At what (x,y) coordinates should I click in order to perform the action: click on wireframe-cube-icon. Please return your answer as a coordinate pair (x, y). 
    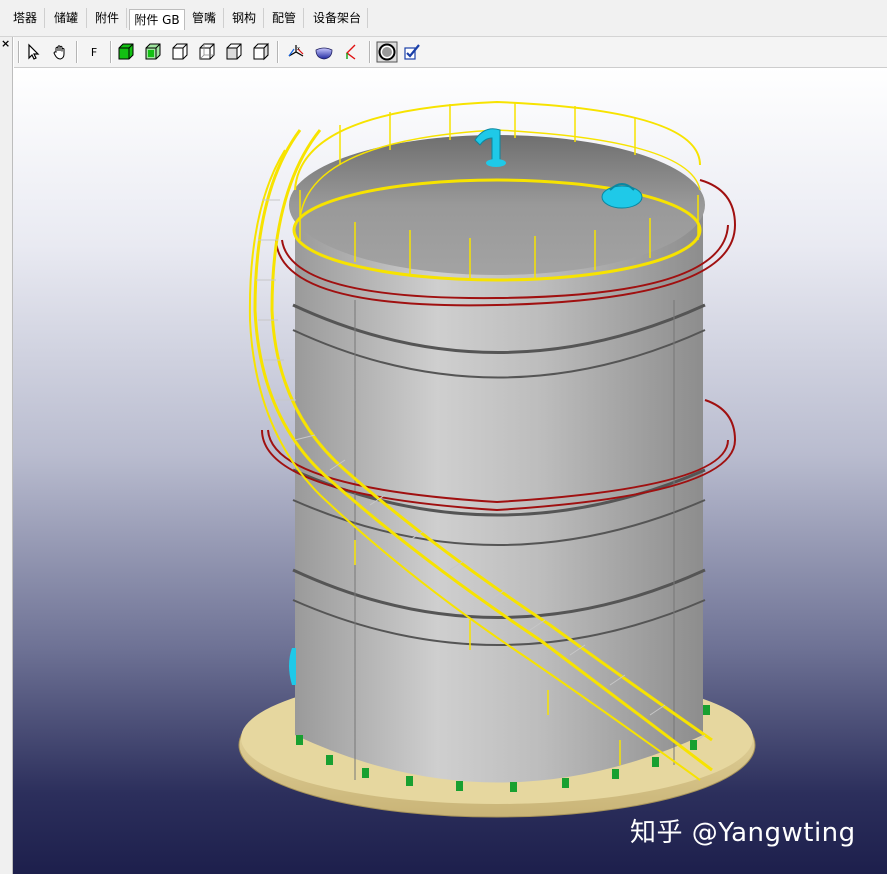
    Looking at the image, I should click on (180, 52).